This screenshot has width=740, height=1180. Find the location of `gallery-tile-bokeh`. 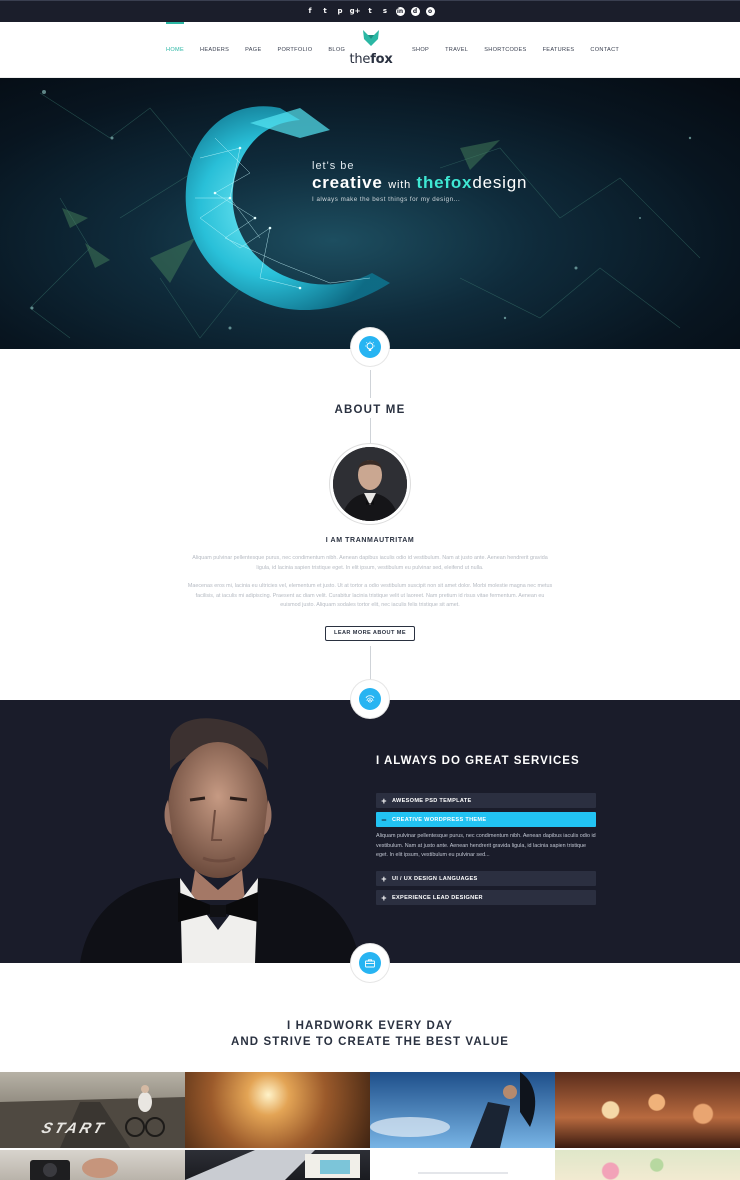

gallery-tile-bokeh is located at coordinates (647, 1110).